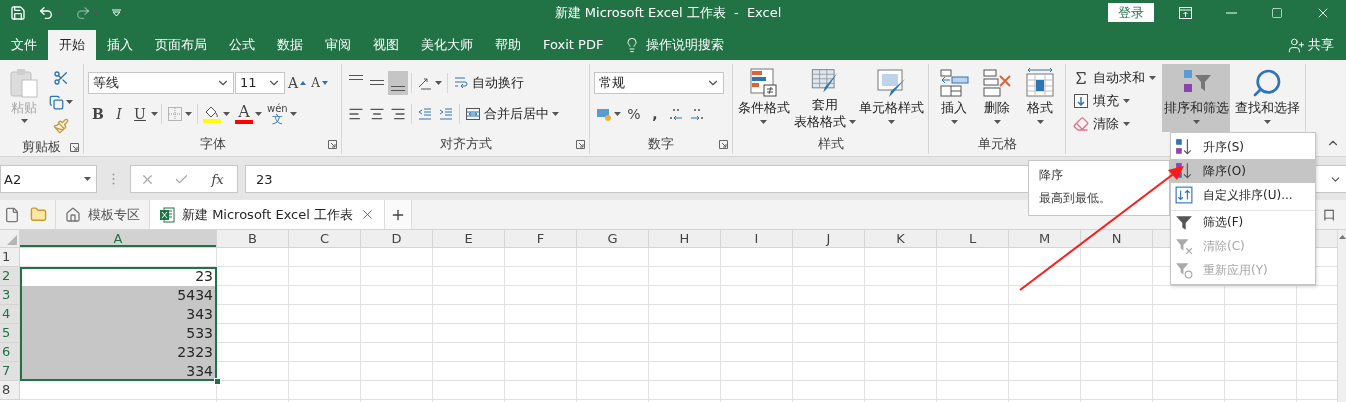  I want to click on merge-center-button: 合并后居中, so click(512, 113).